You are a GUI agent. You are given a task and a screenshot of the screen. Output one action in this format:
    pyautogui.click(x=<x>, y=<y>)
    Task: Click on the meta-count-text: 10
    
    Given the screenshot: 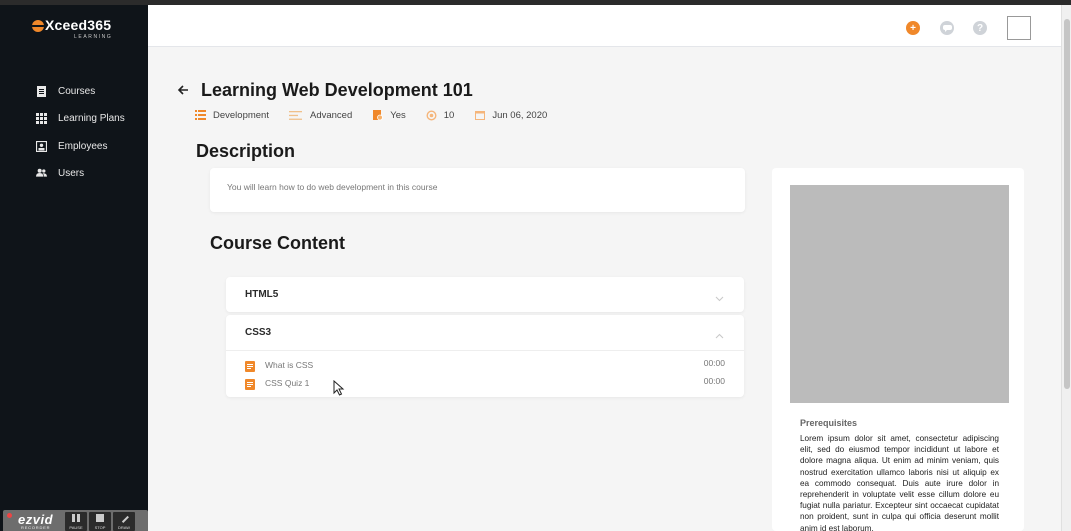 What is the action you would take?
    pyautogui.click(x=449, y=115)
    